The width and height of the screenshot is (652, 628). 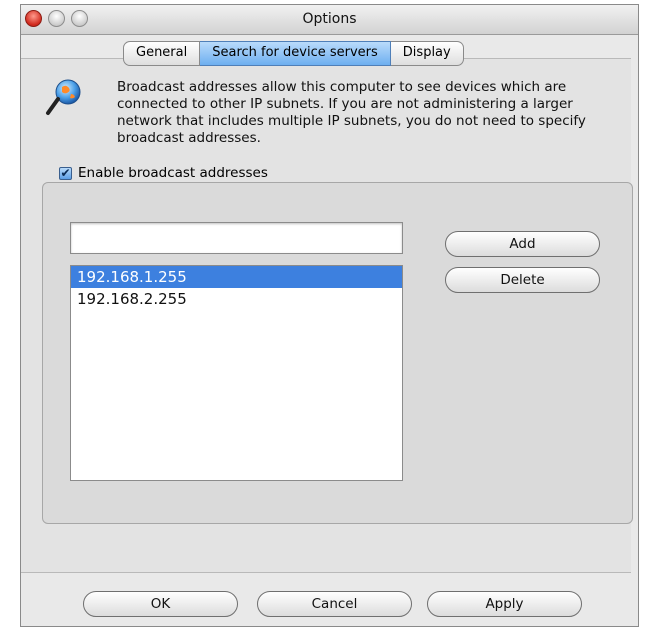 I want to click on tab-display: Display, so click(x=427, y=53).